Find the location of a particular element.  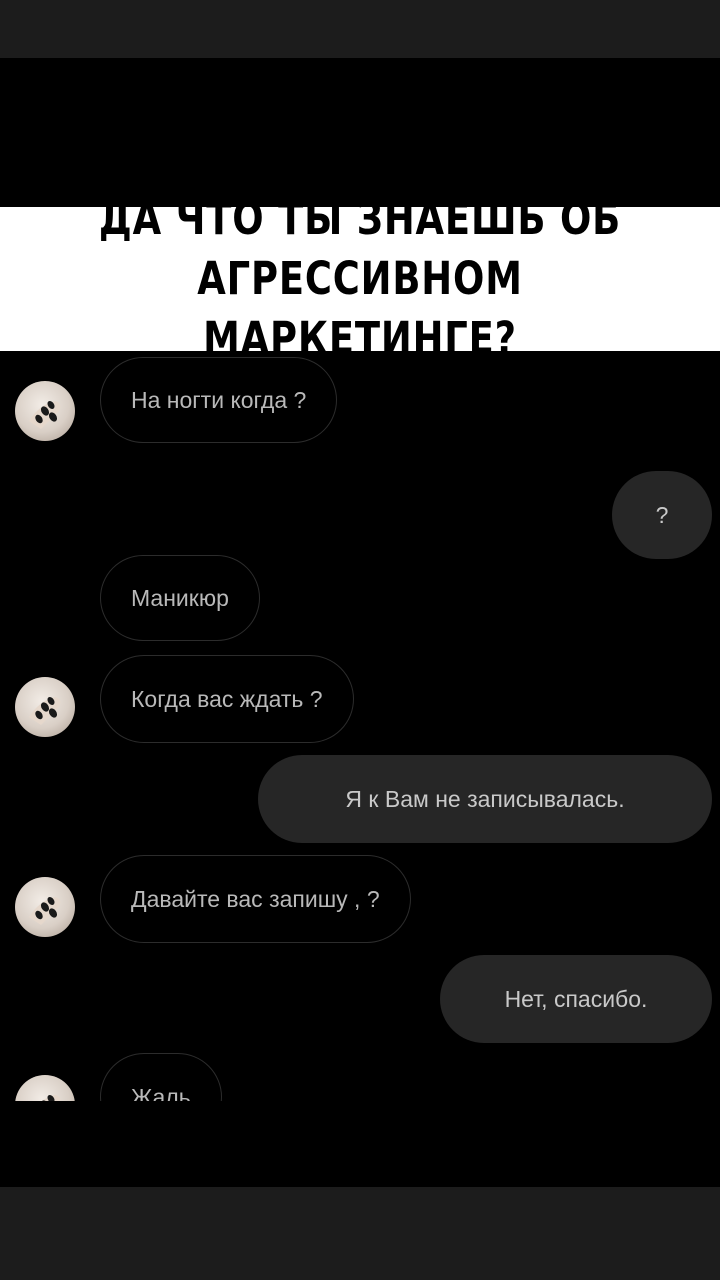

incoming-message: Давайте вас запишу , ? is located at coordinates (255, 899).